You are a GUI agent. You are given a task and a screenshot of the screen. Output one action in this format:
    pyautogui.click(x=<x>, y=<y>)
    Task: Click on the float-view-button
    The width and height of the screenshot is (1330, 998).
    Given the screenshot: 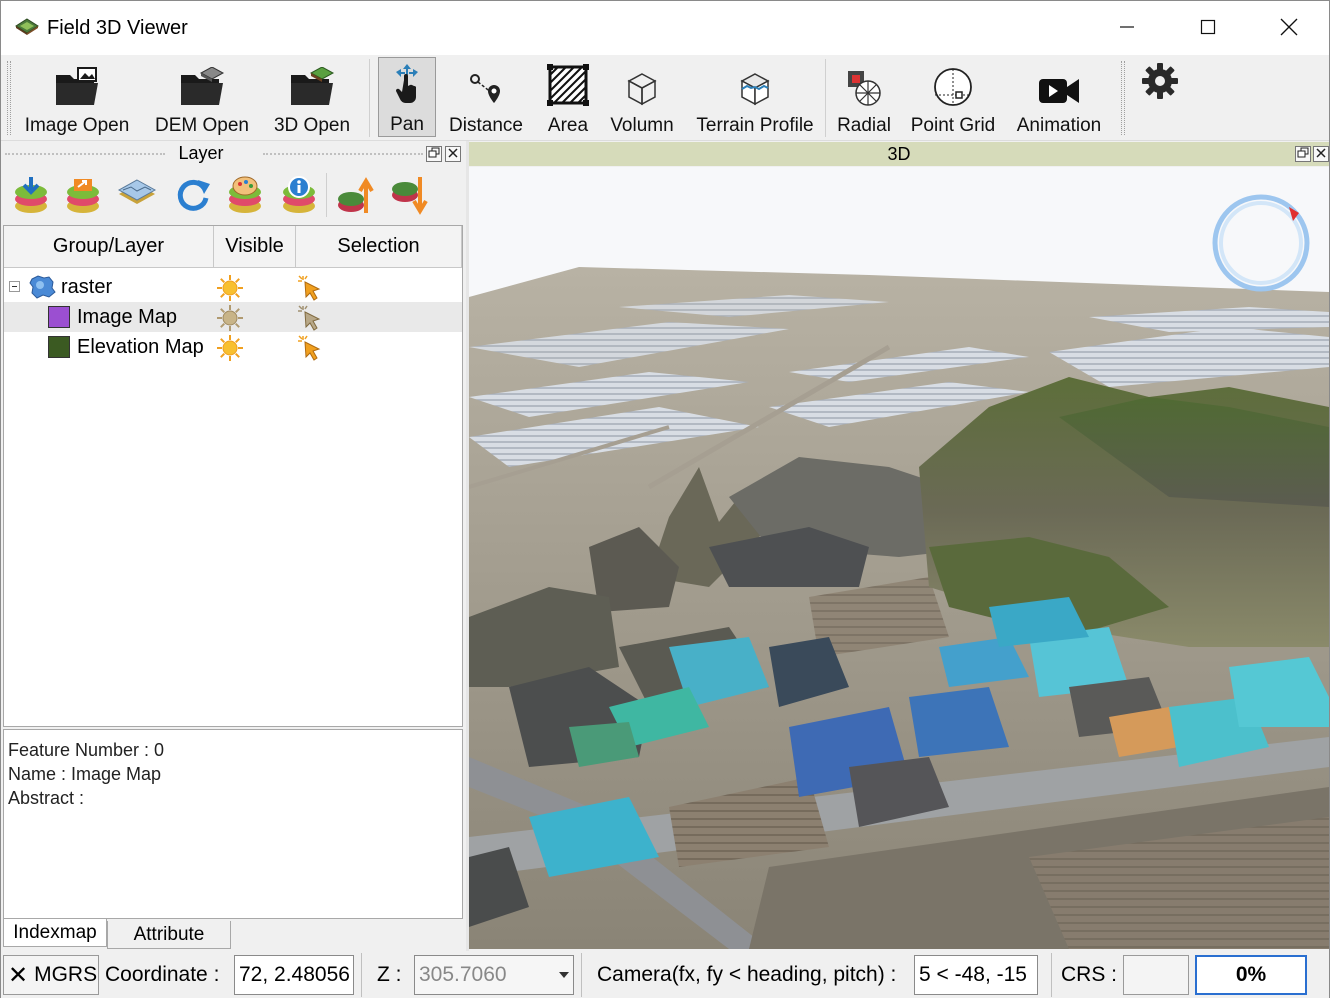 What is the action you would take?
    pyautogui.click(x=1303, y=154)
    